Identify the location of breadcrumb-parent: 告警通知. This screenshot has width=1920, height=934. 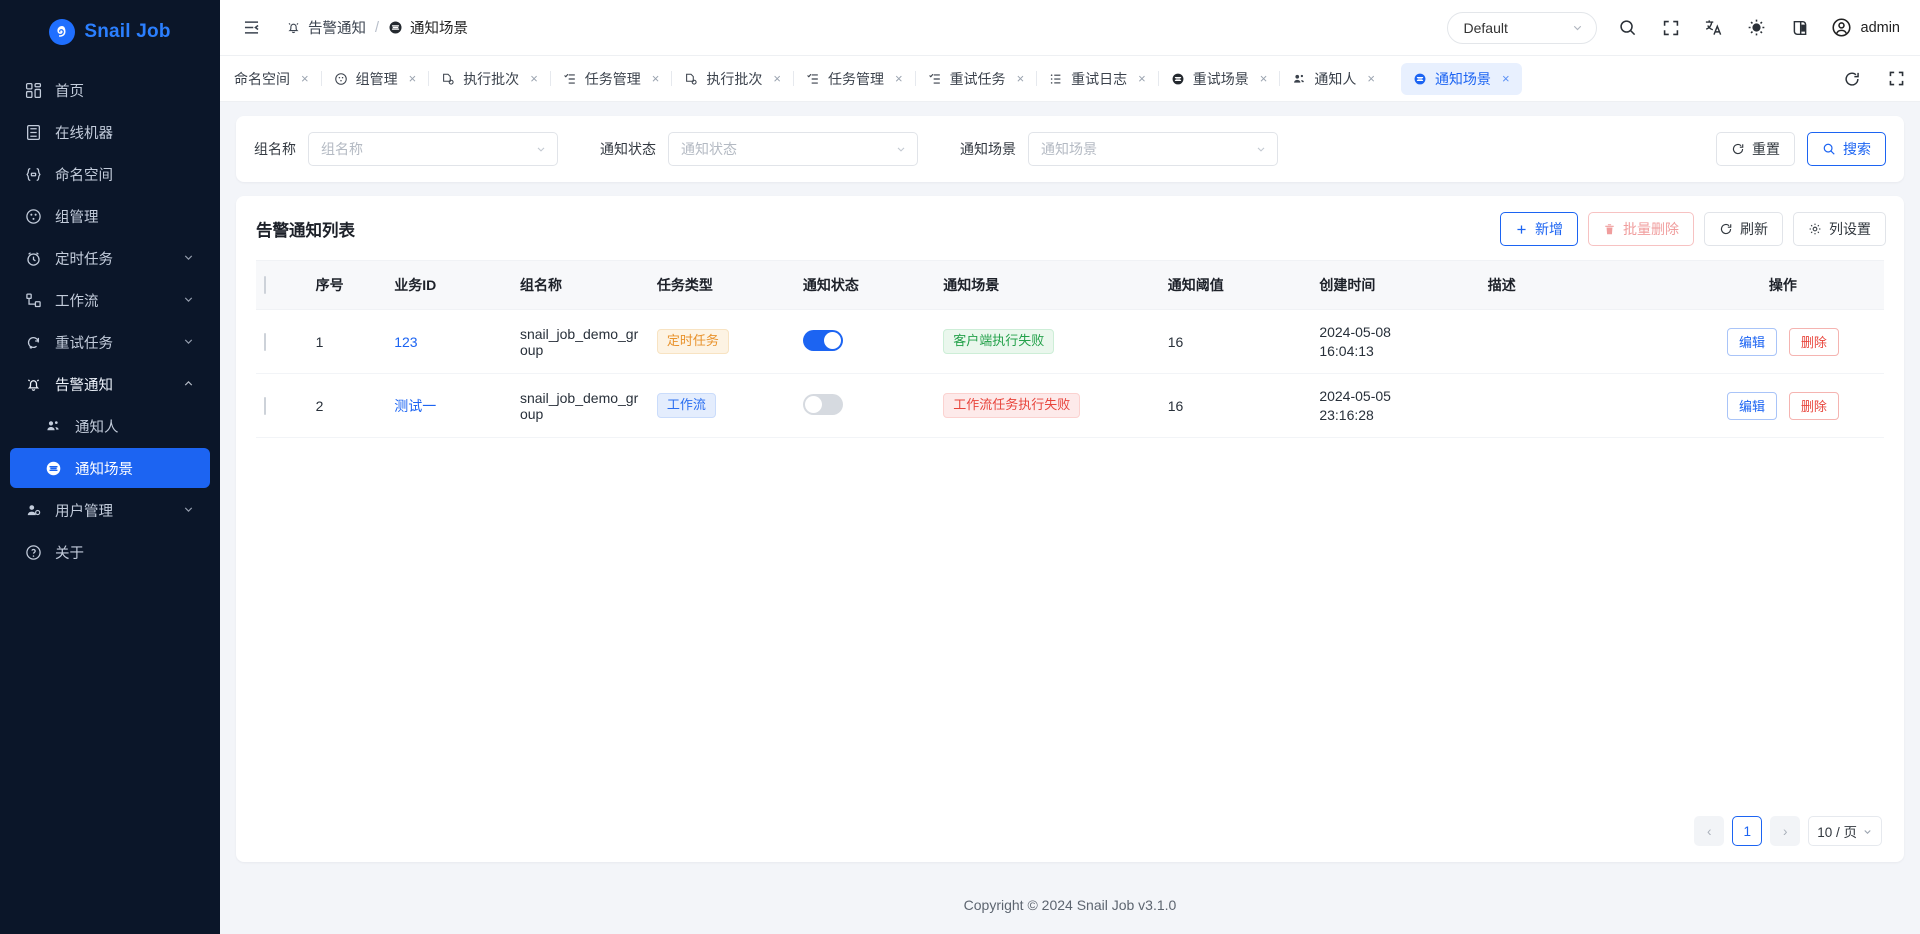
(326, 27).